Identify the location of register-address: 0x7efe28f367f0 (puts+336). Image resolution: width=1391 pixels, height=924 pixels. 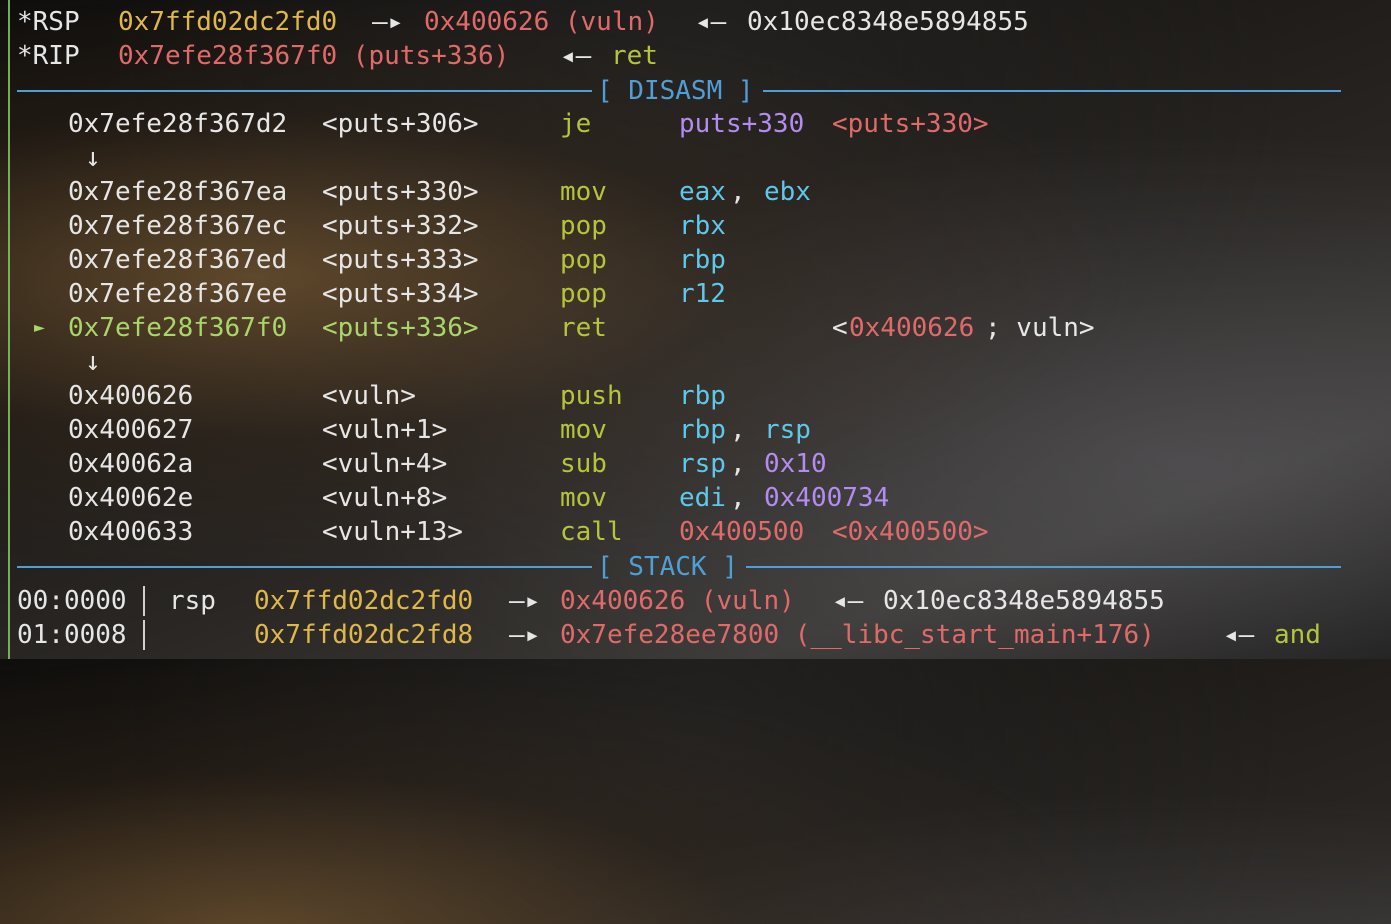
(314, 56).